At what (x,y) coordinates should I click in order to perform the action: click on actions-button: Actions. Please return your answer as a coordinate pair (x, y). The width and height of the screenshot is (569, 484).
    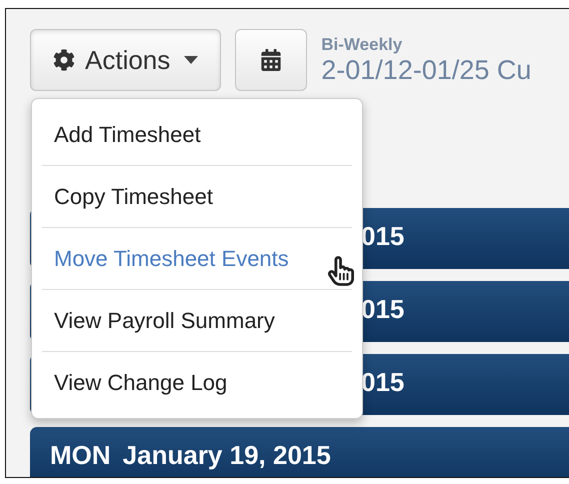
    Looking at the image, I should click on (126, 60).